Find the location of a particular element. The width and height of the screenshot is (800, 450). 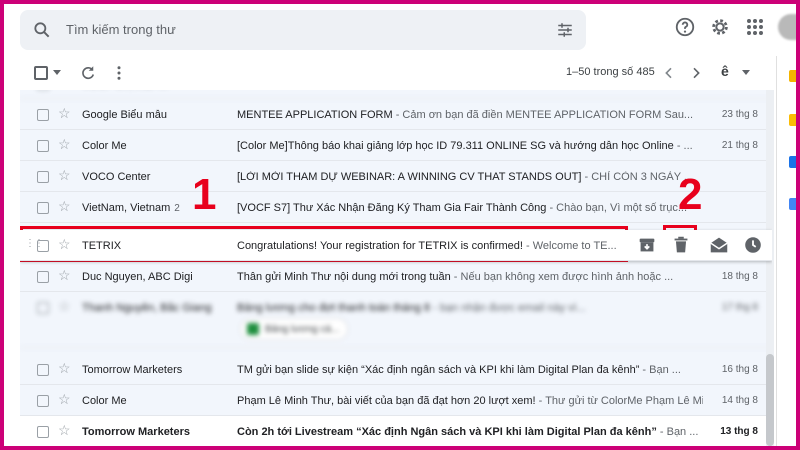

select-all-checkbox is located at coordinates (41, 73).